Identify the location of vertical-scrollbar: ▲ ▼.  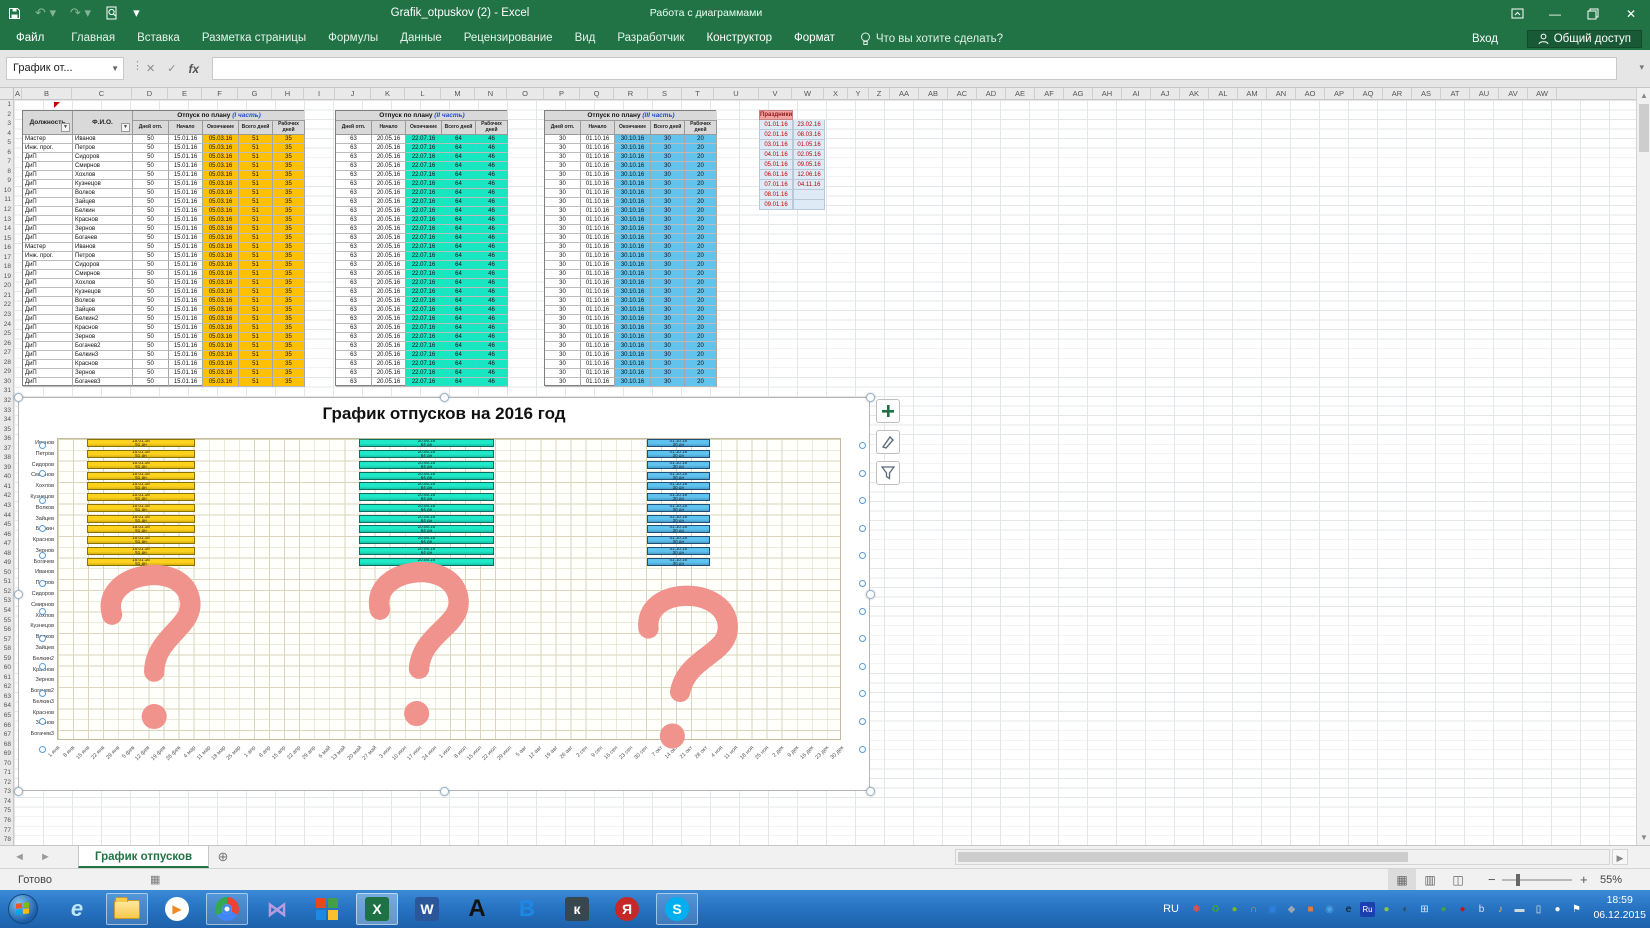
(1643, 466).